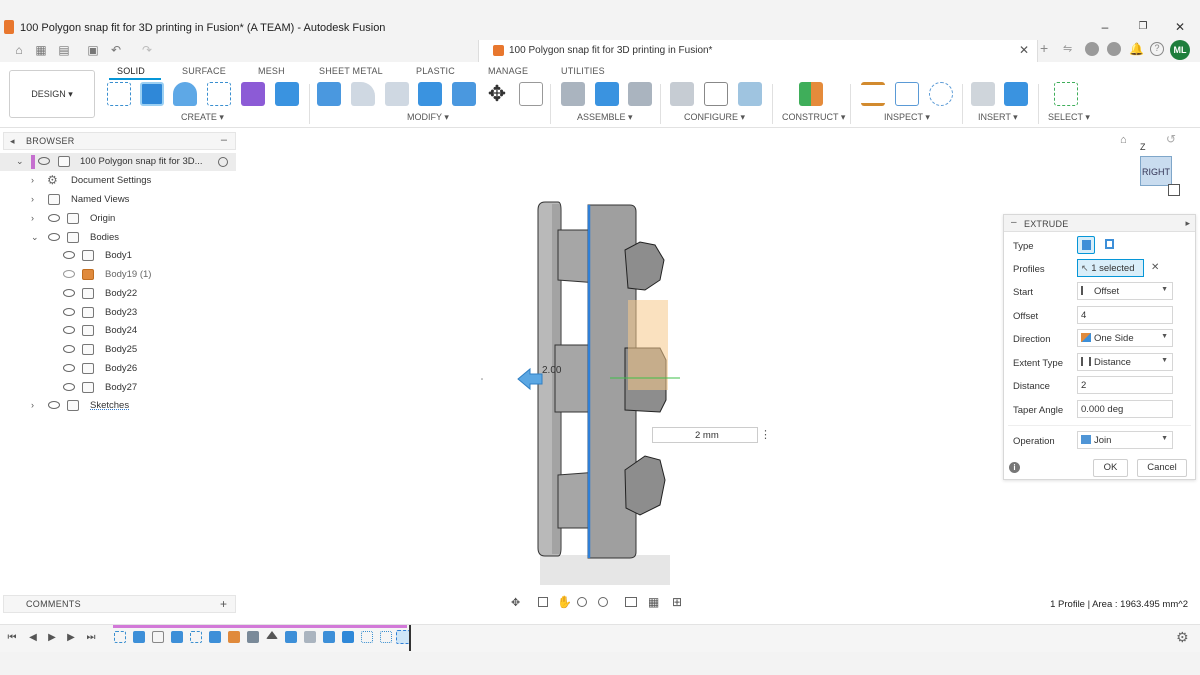 The height and width of the screenshot is (675, 1200). What do you see at coordinates (272, 635) in the screenshot?
I see `timeline-mirror-icon` at bounding box center [272, 635].